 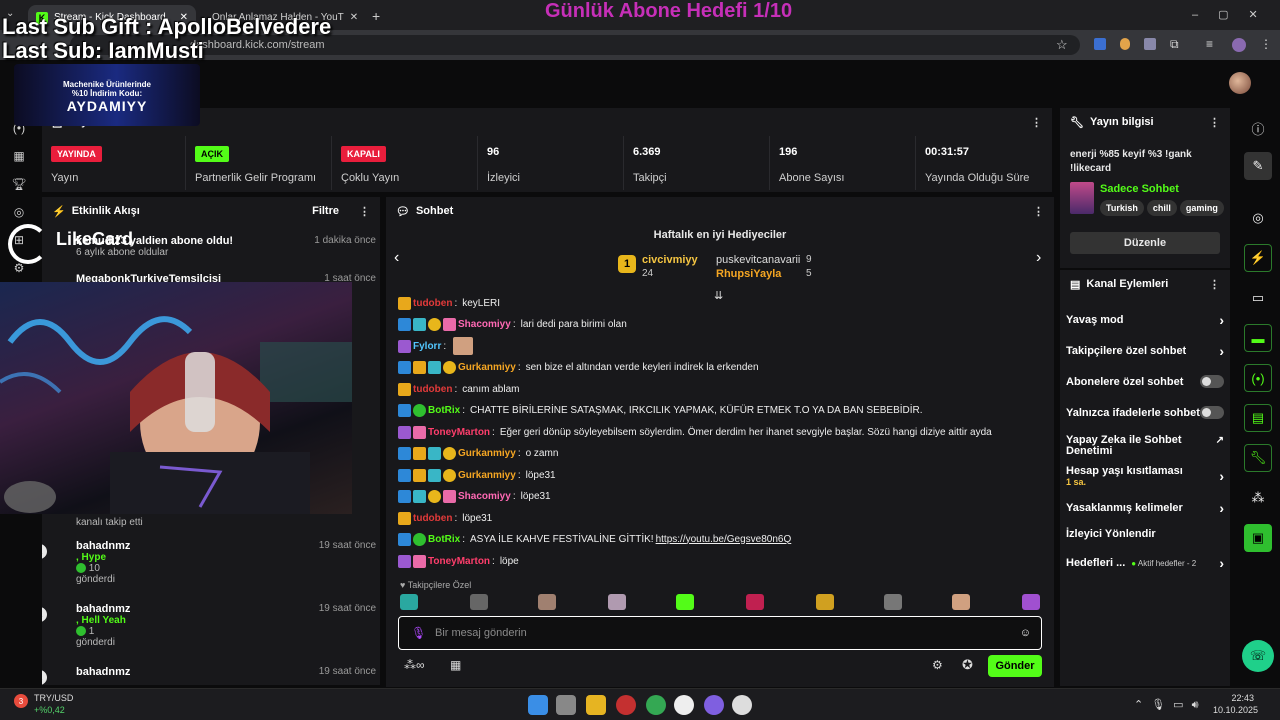 I want to click on store-icon: ▦, so click(x=455, y=665).